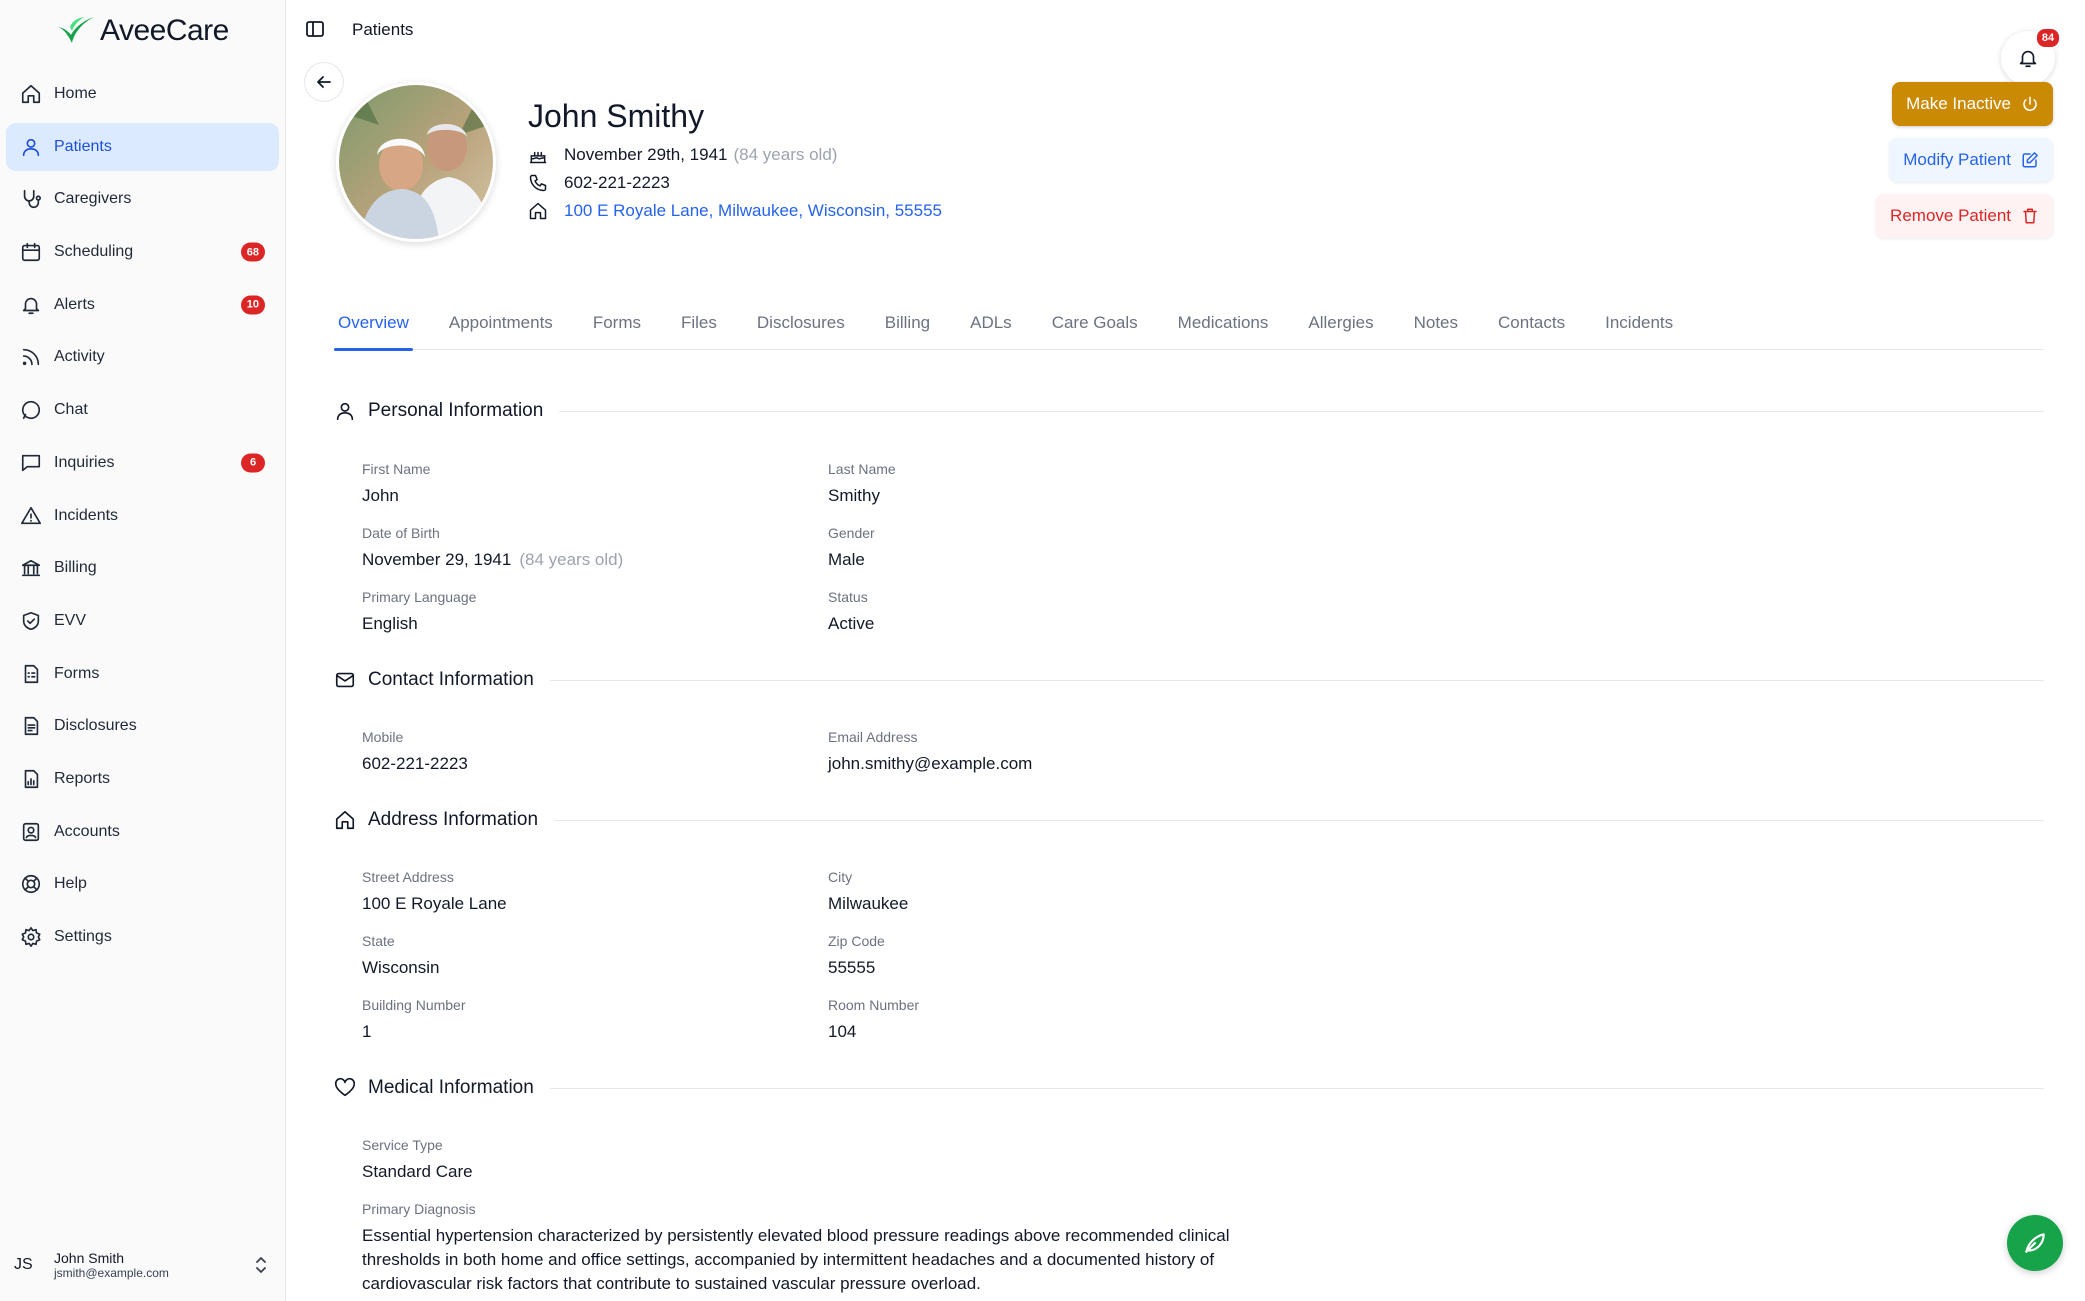 This screenshot has width=2085, height=1301. Describe the element at coordinates (378, 941) in the screenshot. I see `field-label: State` at that location.